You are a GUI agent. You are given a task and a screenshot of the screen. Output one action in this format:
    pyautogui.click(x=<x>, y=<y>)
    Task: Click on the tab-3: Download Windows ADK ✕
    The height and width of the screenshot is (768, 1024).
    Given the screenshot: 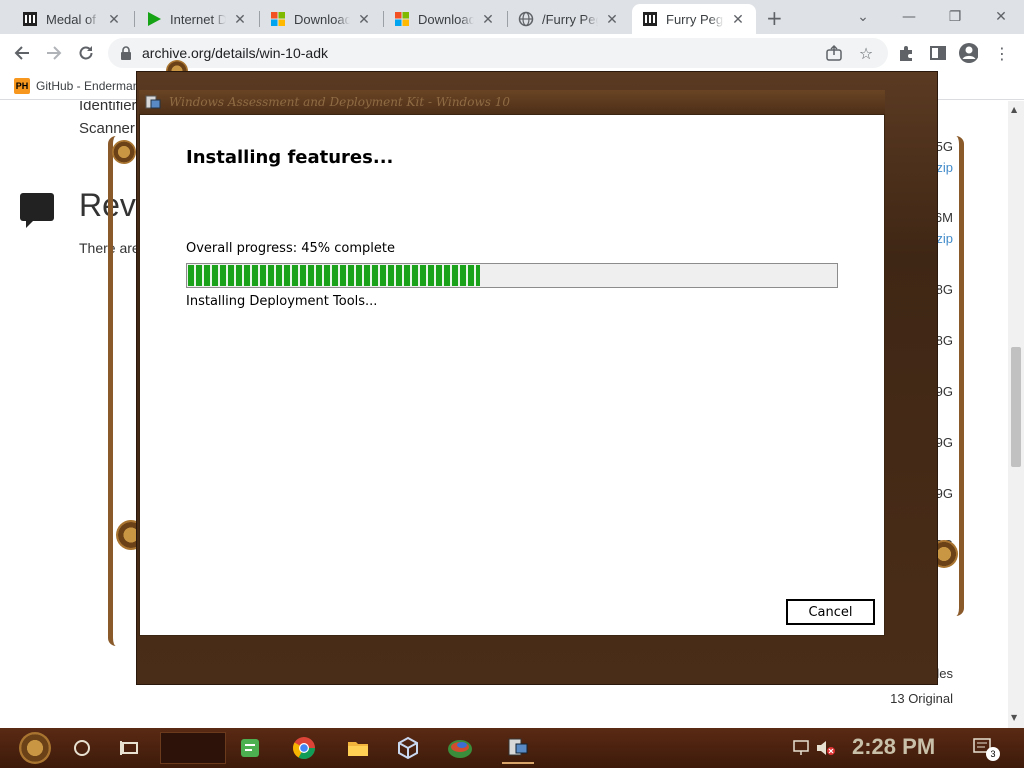 What is the action you would take?
    pyautogui.click(x=321, y=19)
    